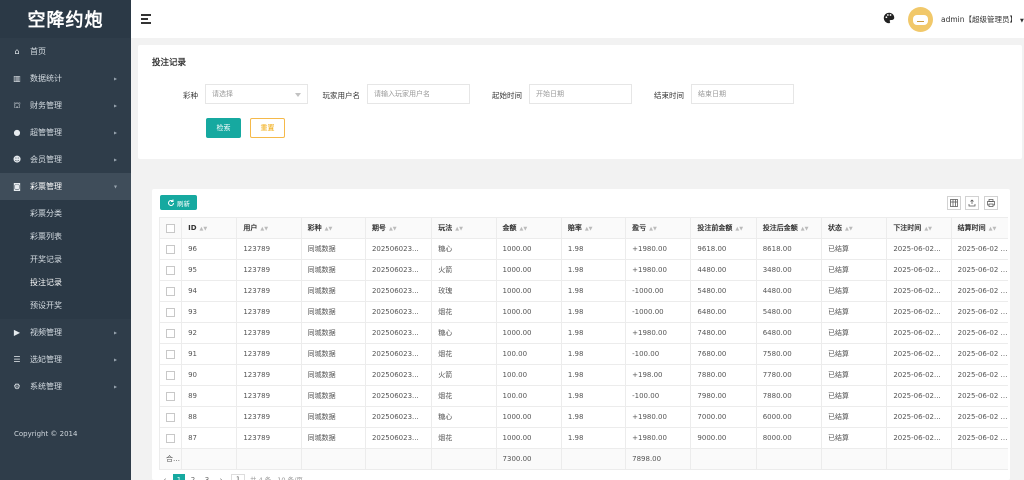 The height and width of the screenshot is (480, 1024). Describe the element at coordinates (920, 19) in the screenshot. I see `avatar` at that location.